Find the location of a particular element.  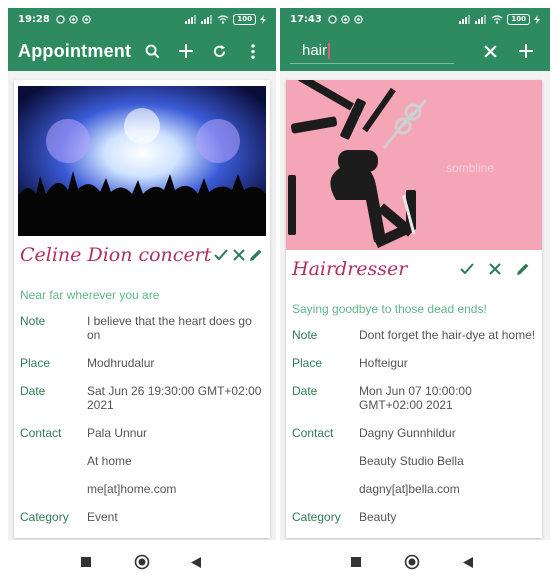

detail-row-contact-location: At home is located at coordinates (143, 468).